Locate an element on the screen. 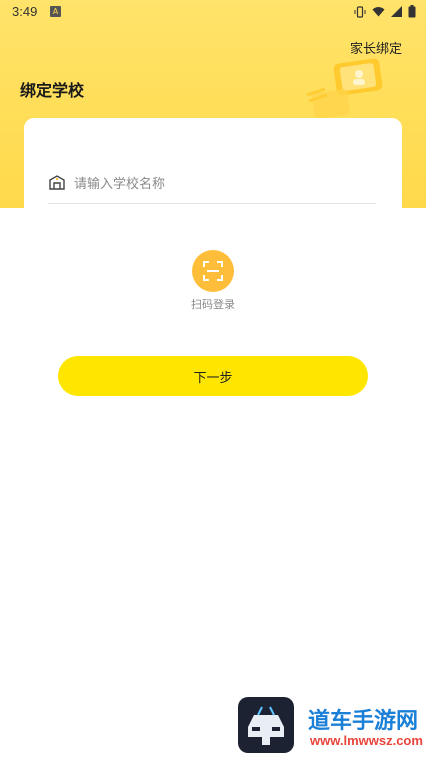  status-bar: 3:49 A is located at coordinates (213, 13).